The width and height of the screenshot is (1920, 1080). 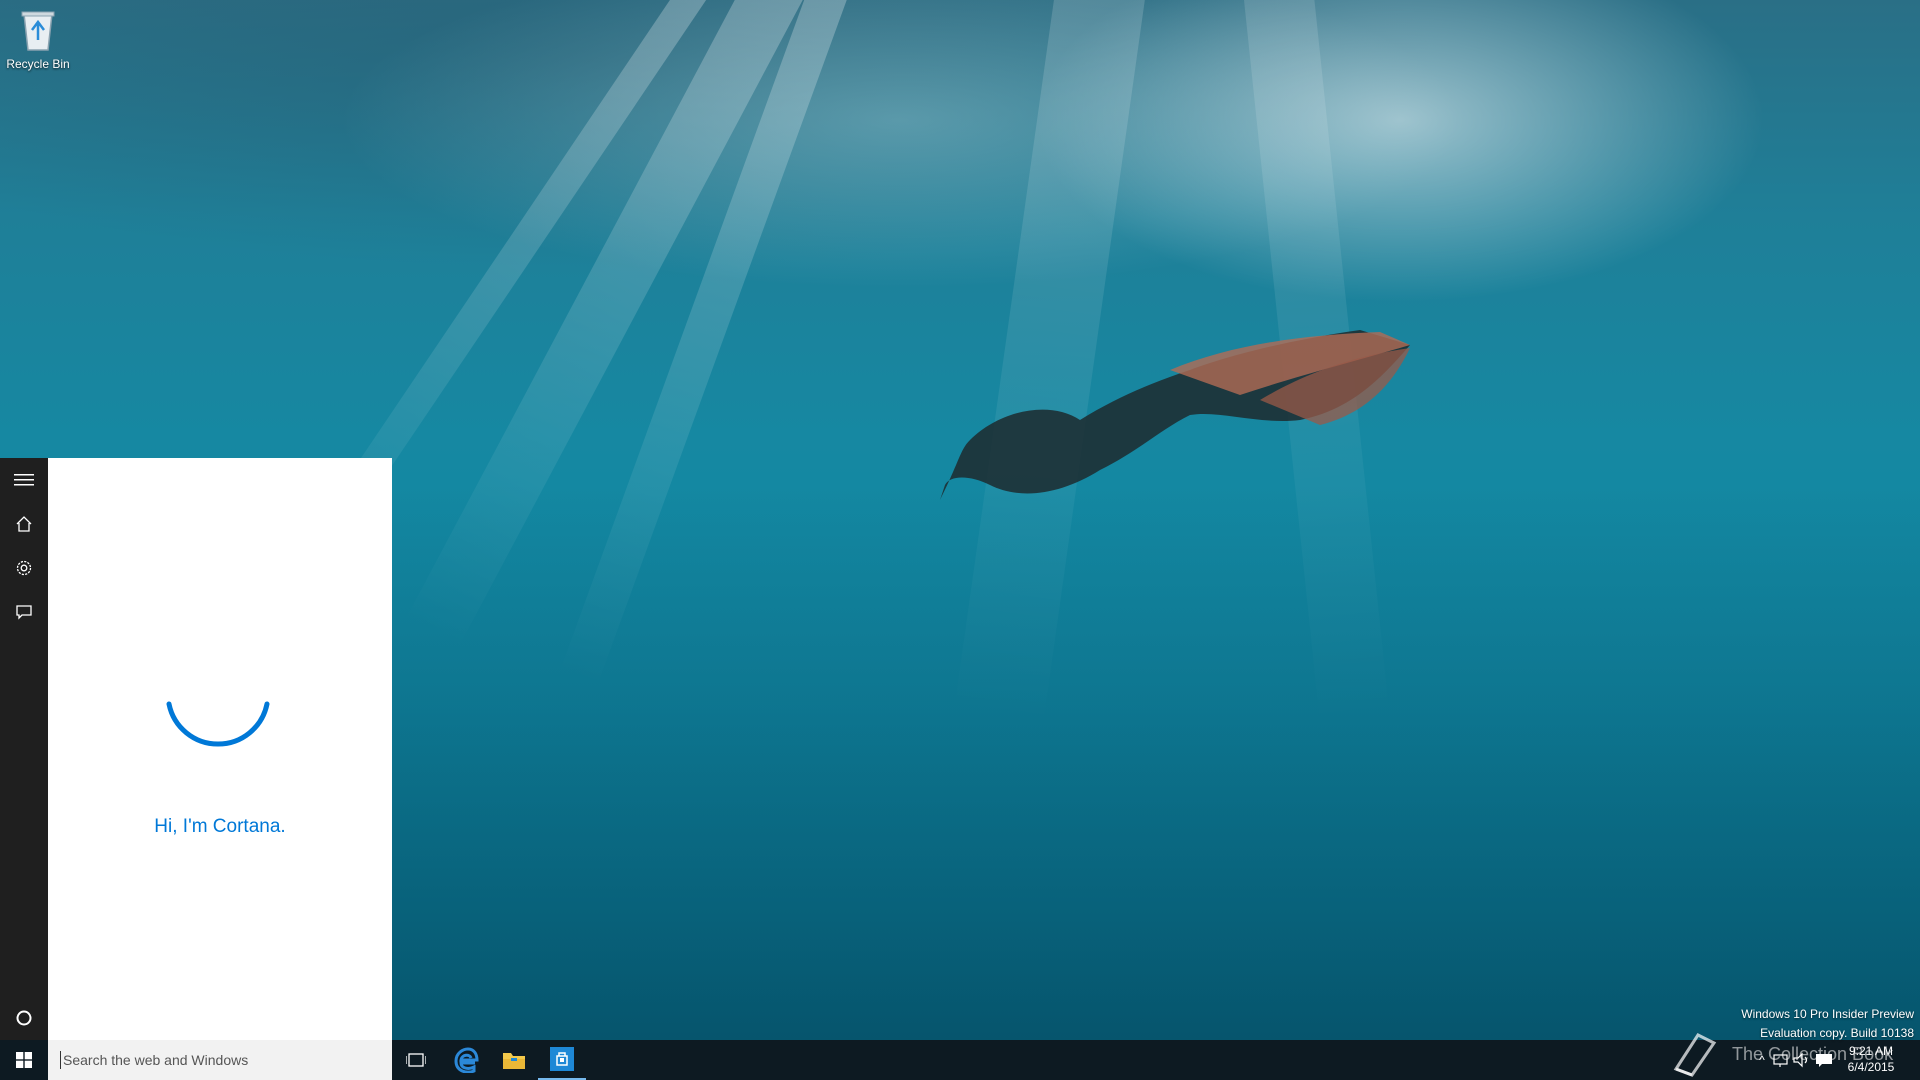 I want to click on gear-icon, so click(x=24, y=568).